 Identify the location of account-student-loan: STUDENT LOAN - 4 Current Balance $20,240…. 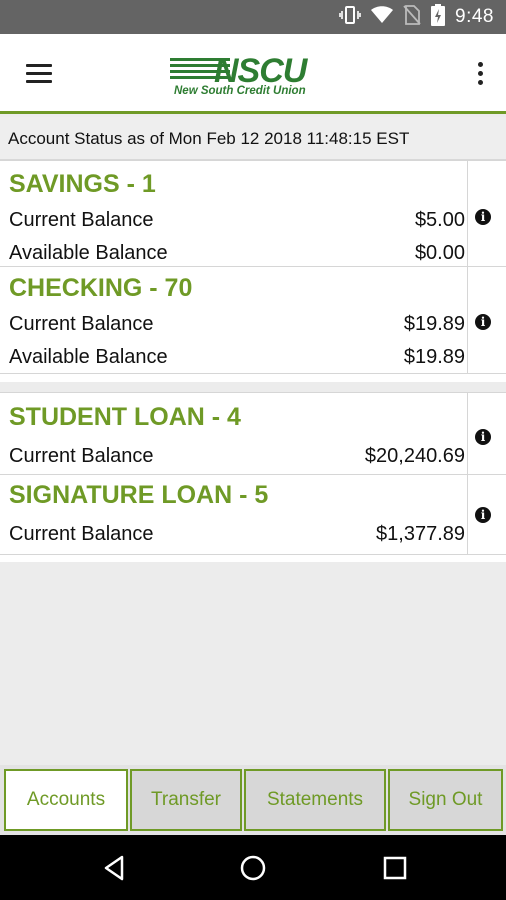
(253, 433).